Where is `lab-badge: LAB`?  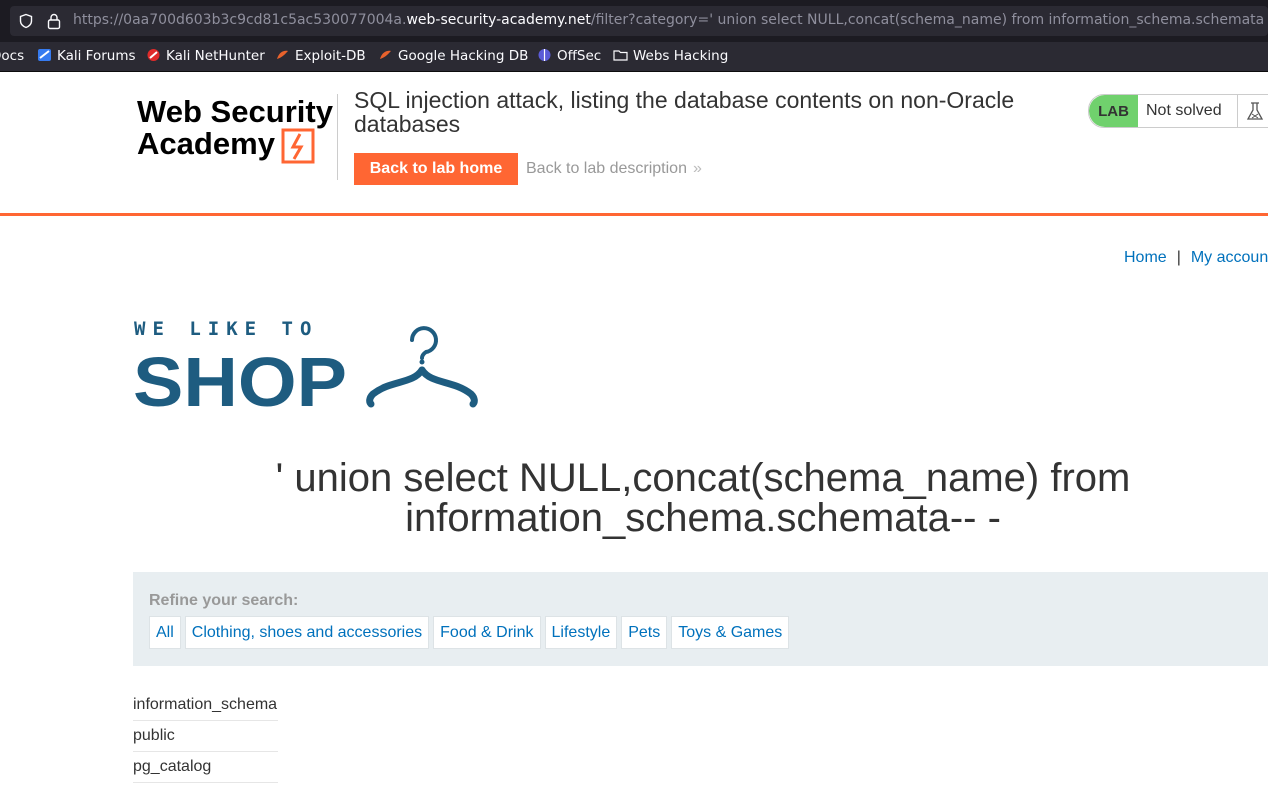
lab-badge: LAB is located at coordinates (1113, 111).